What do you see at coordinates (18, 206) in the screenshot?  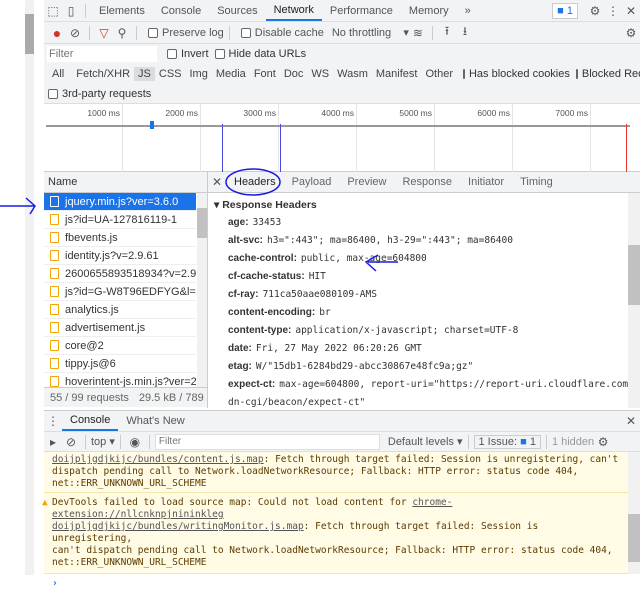 I see `row-arrow-annotation` at bounding box center [18, 206].